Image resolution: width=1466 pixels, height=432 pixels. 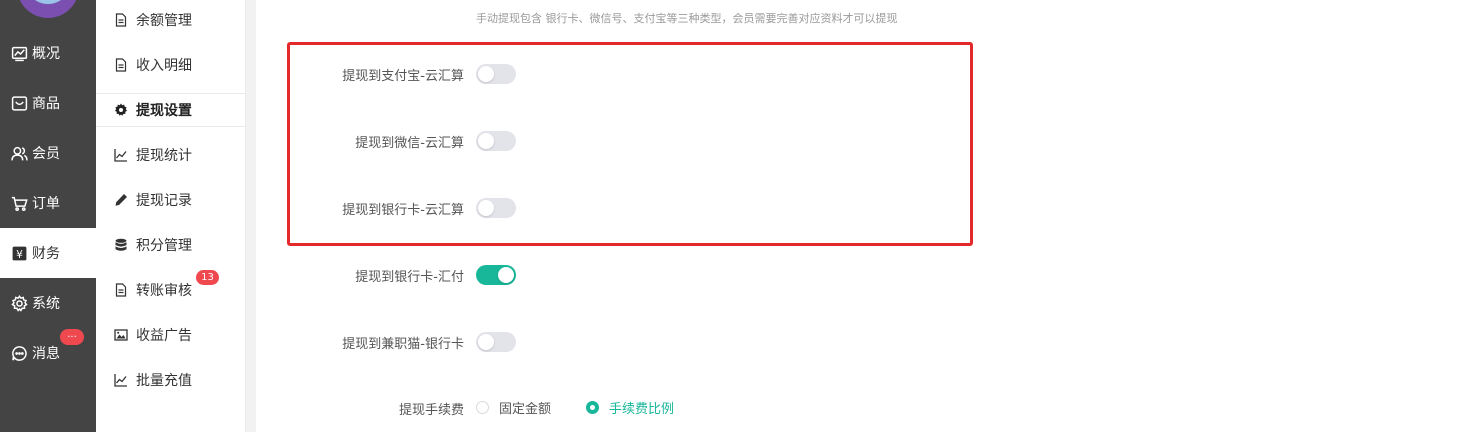 I want to click on avatar, so click(x=48, y=9).